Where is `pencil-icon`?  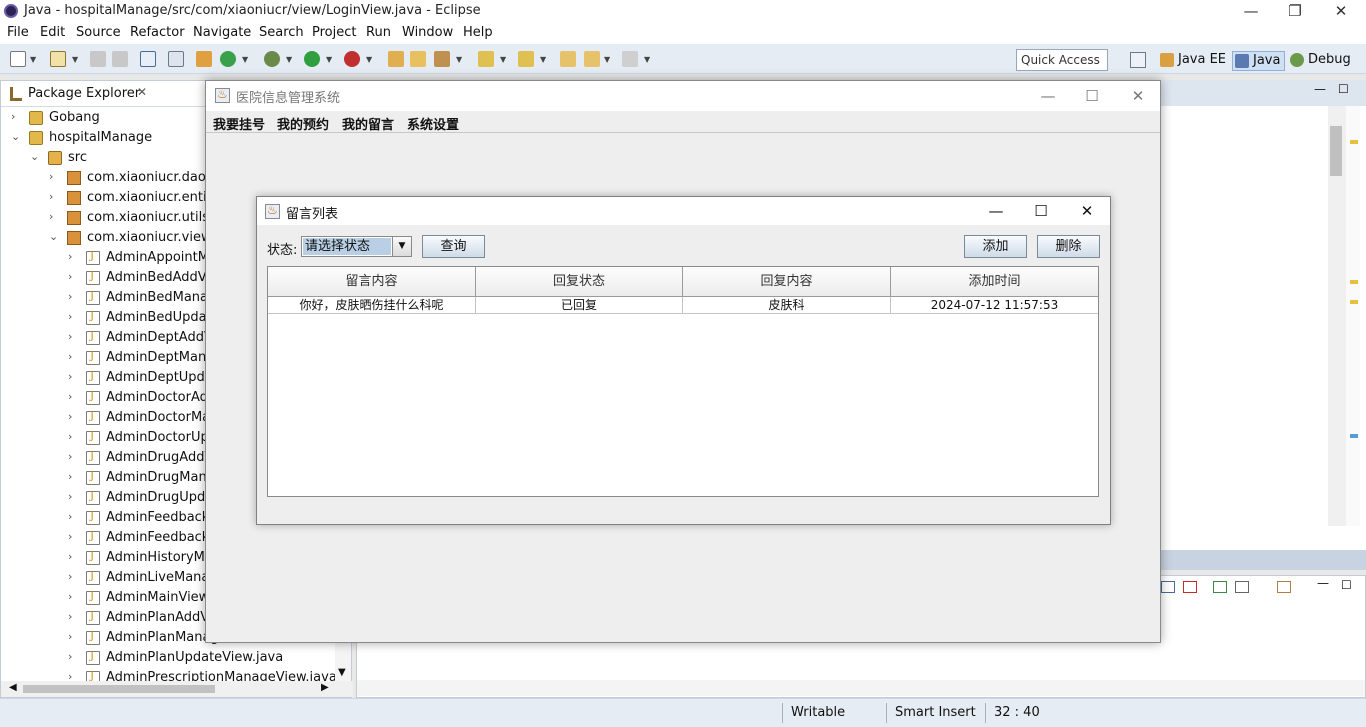
pencil-icon is located at coordinates (442, 59).